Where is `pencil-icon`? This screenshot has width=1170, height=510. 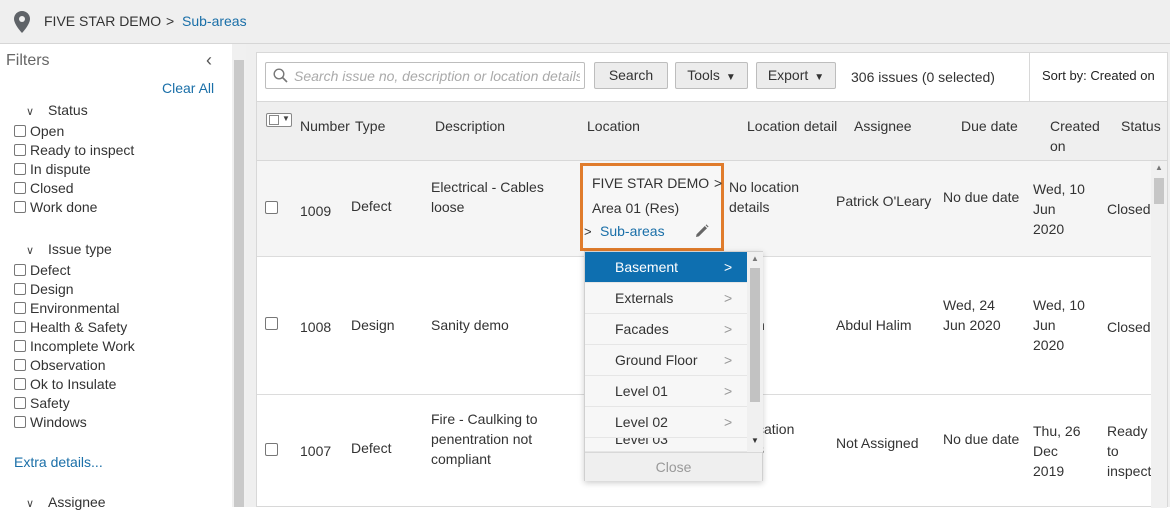 pencil-icon is located at coordinates (702, 232).